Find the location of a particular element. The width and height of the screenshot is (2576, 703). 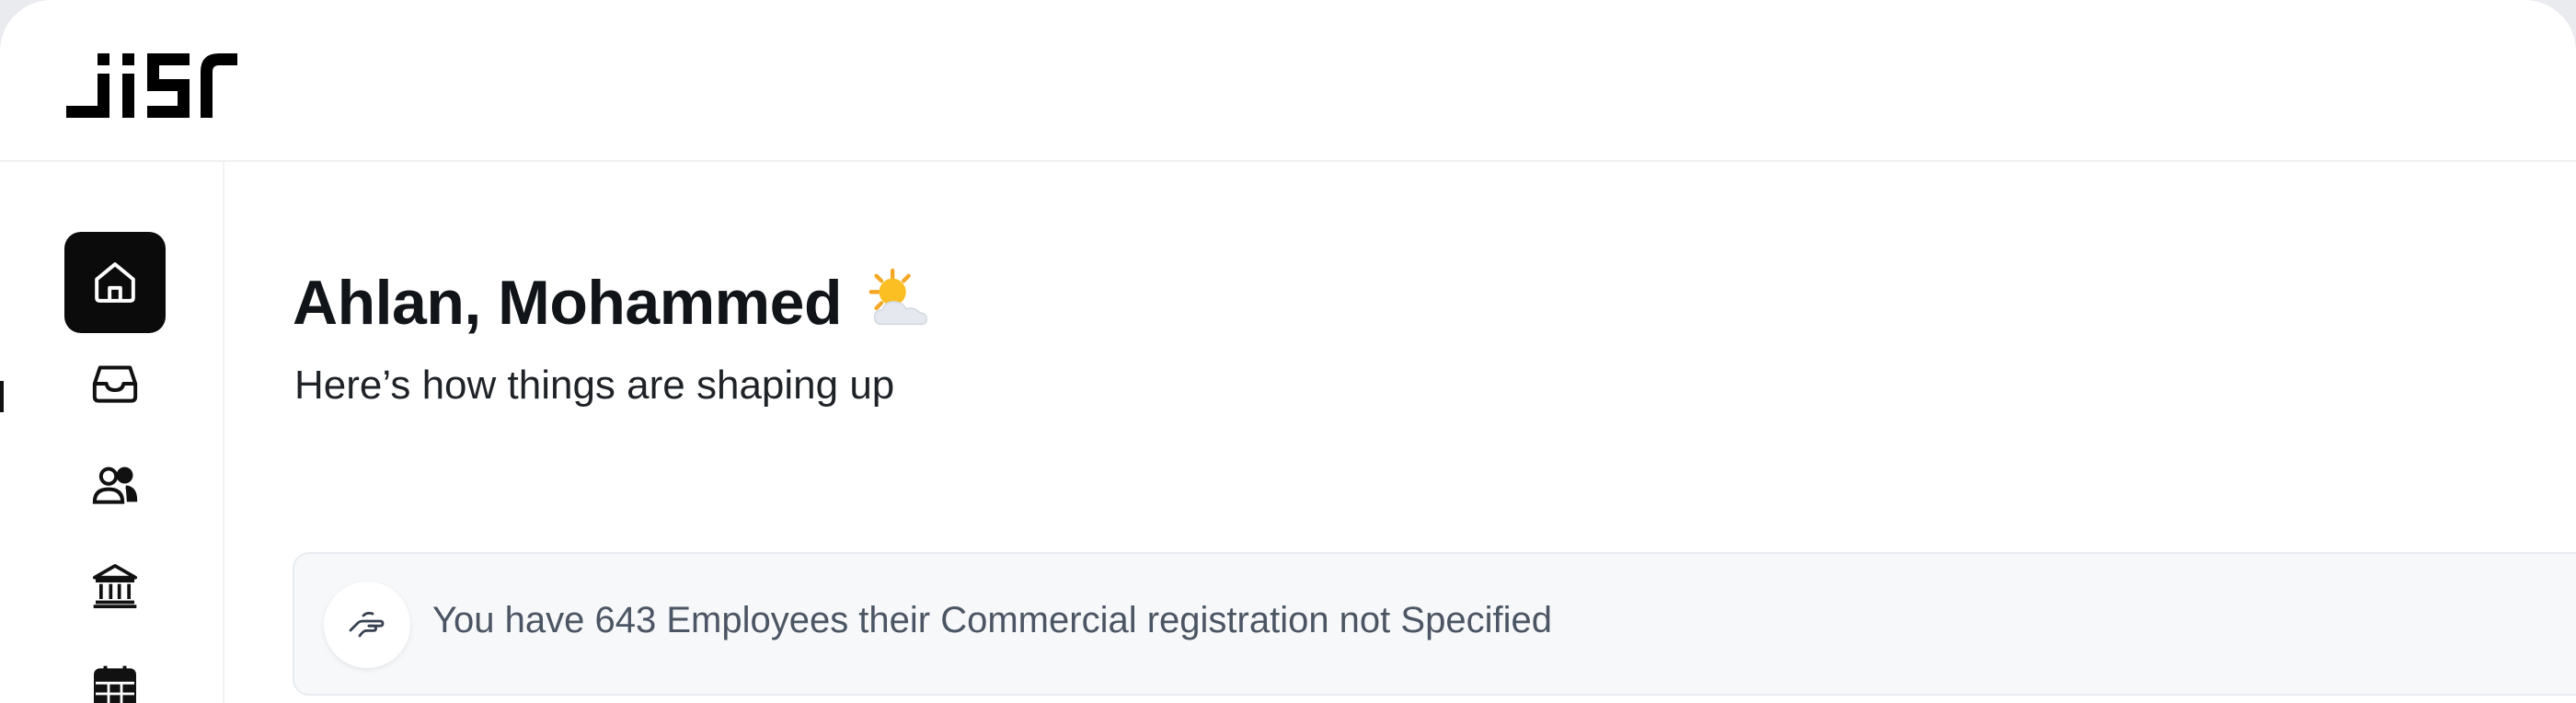

hand-pointing-icon is located at coordinates (367, 625).